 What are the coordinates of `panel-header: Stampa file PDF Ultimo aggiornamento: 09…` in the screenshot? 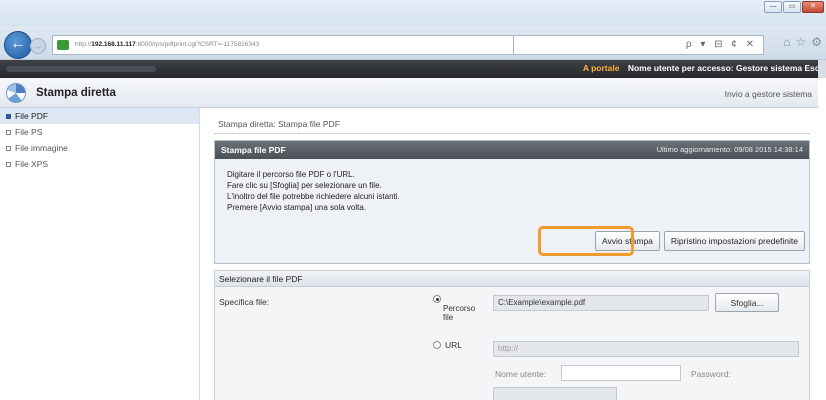 It's located at (512, 150).